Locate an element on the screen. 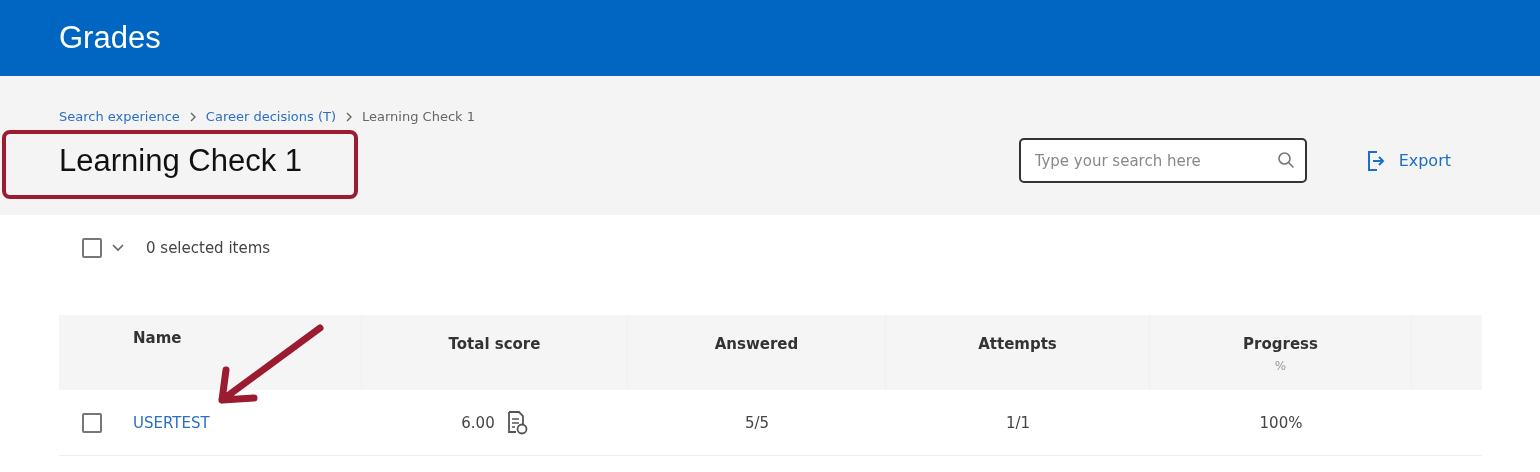 This screenshot has height=472, width=1540. app-title: Grades is located at coordinates (110, 38).